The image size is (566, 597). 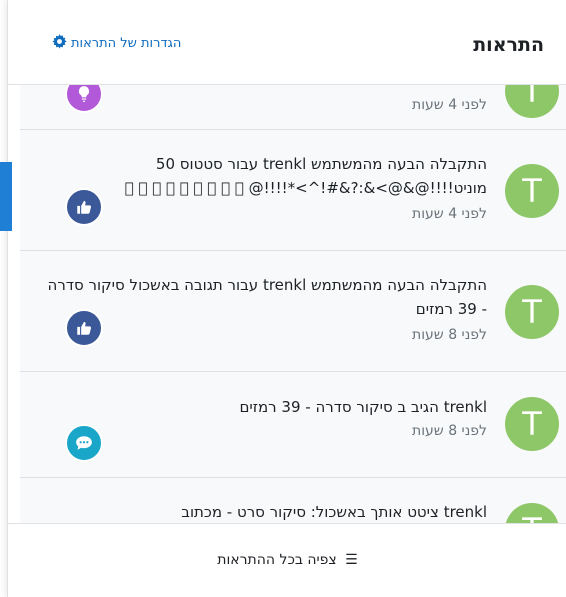 I want to click on view-all-label: צפיה בכל ההתראות, so click(x=277, y=560).